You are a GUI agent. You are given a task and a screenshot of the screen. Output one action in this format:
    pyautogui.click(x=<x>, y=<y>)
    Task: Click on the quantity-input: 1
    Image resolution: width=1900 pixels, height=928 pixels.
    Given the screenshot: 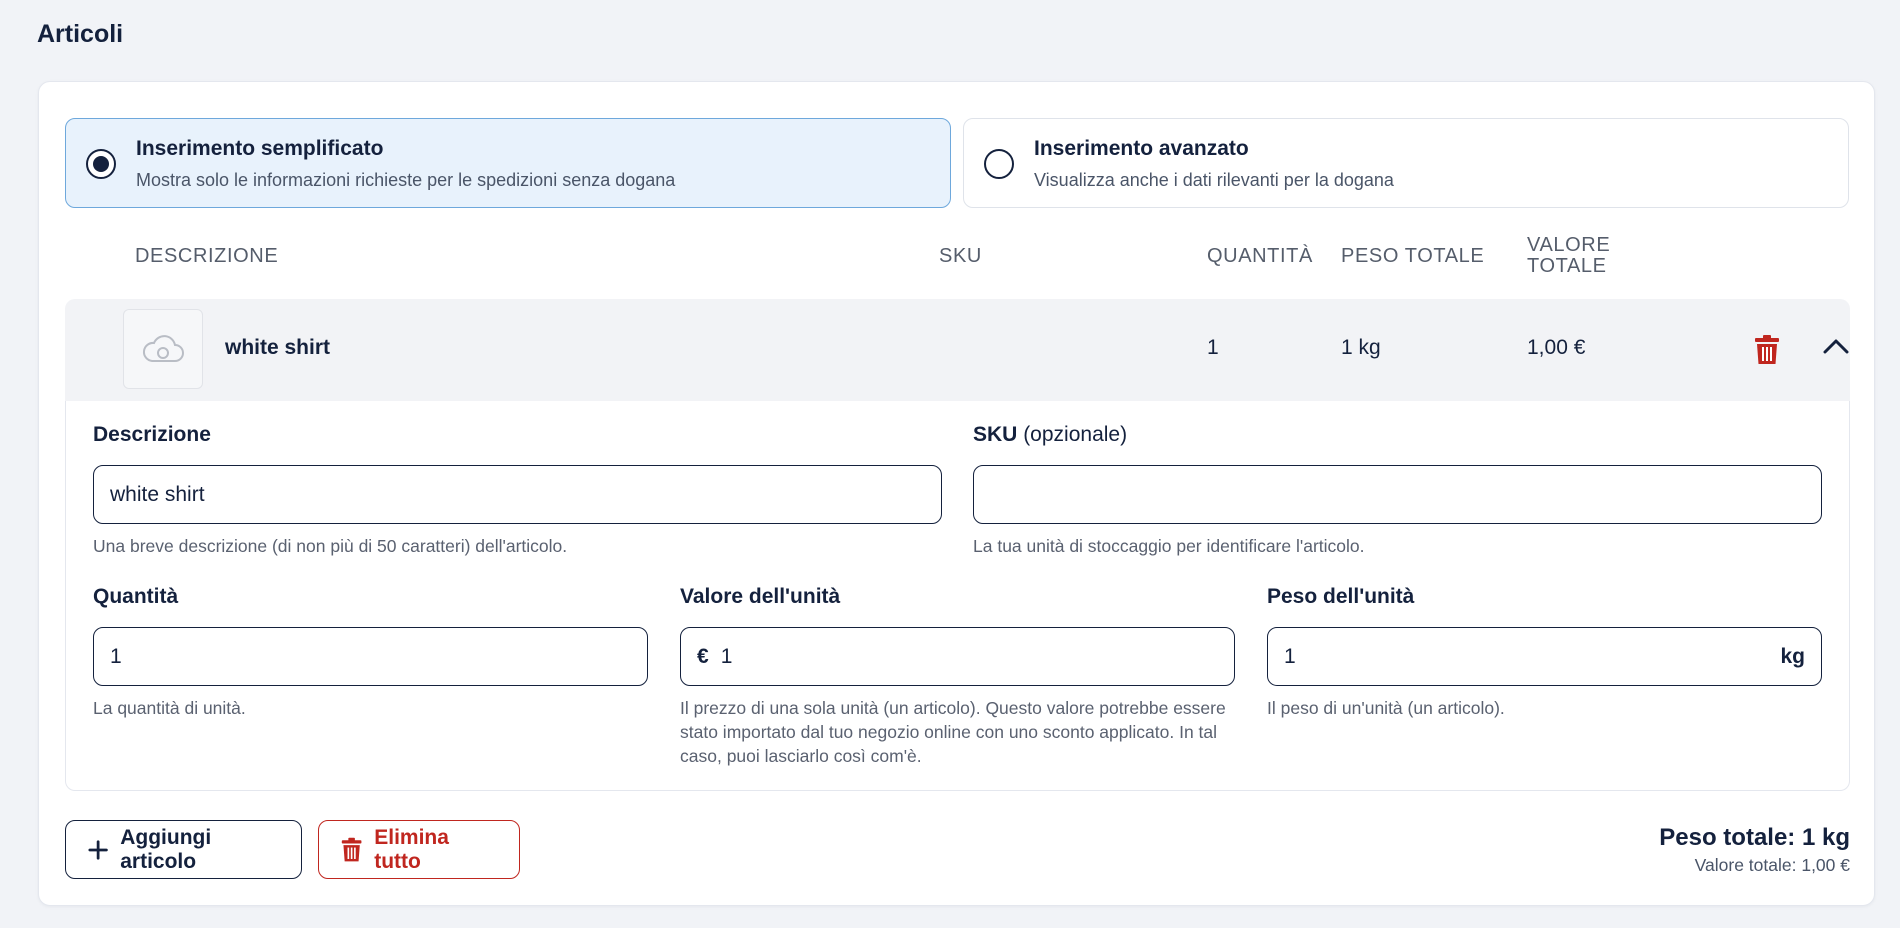 What is the action you would take?
    pyautogui.click(x=370, y=656)
    